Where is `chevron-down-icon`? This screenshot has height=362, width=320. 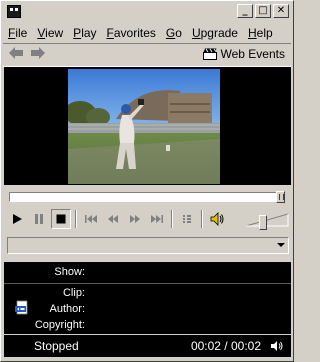
chevron-down-icon is located at coordinates (280, 245).